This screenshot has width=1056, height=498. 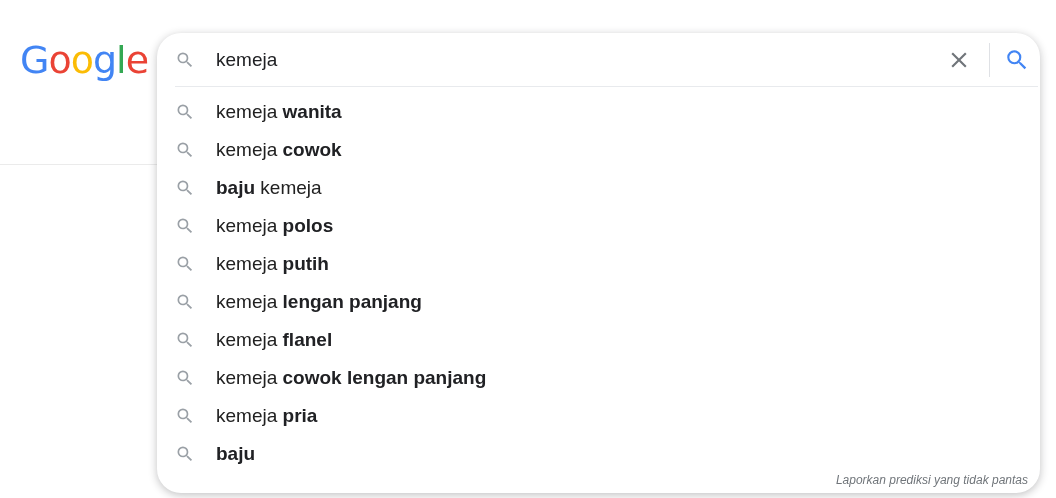 I want to click on suggestion-item: baju, so click(x=236, y=454).